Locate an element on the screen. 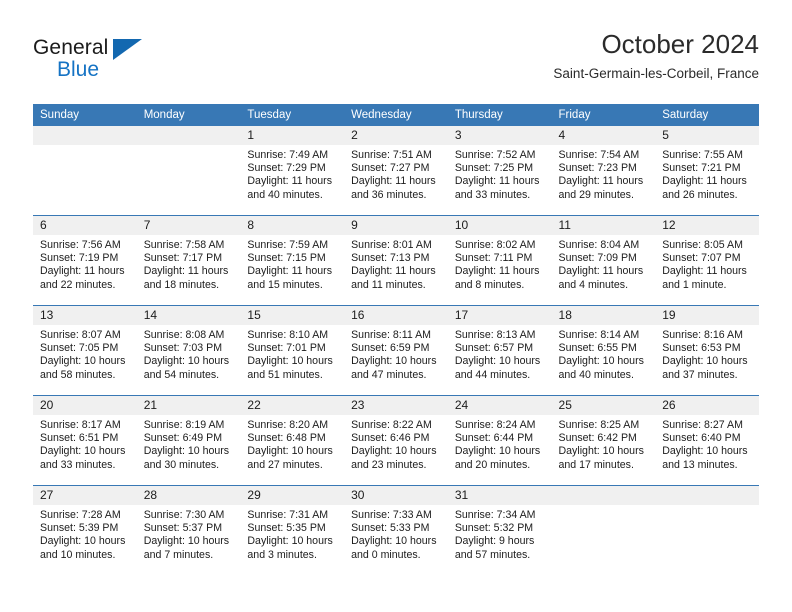 Image resolution: width=792 pixels, height=612 pixels. day-detail-line: Sunset: 7:03 PM is located at coordinates (183, 348).